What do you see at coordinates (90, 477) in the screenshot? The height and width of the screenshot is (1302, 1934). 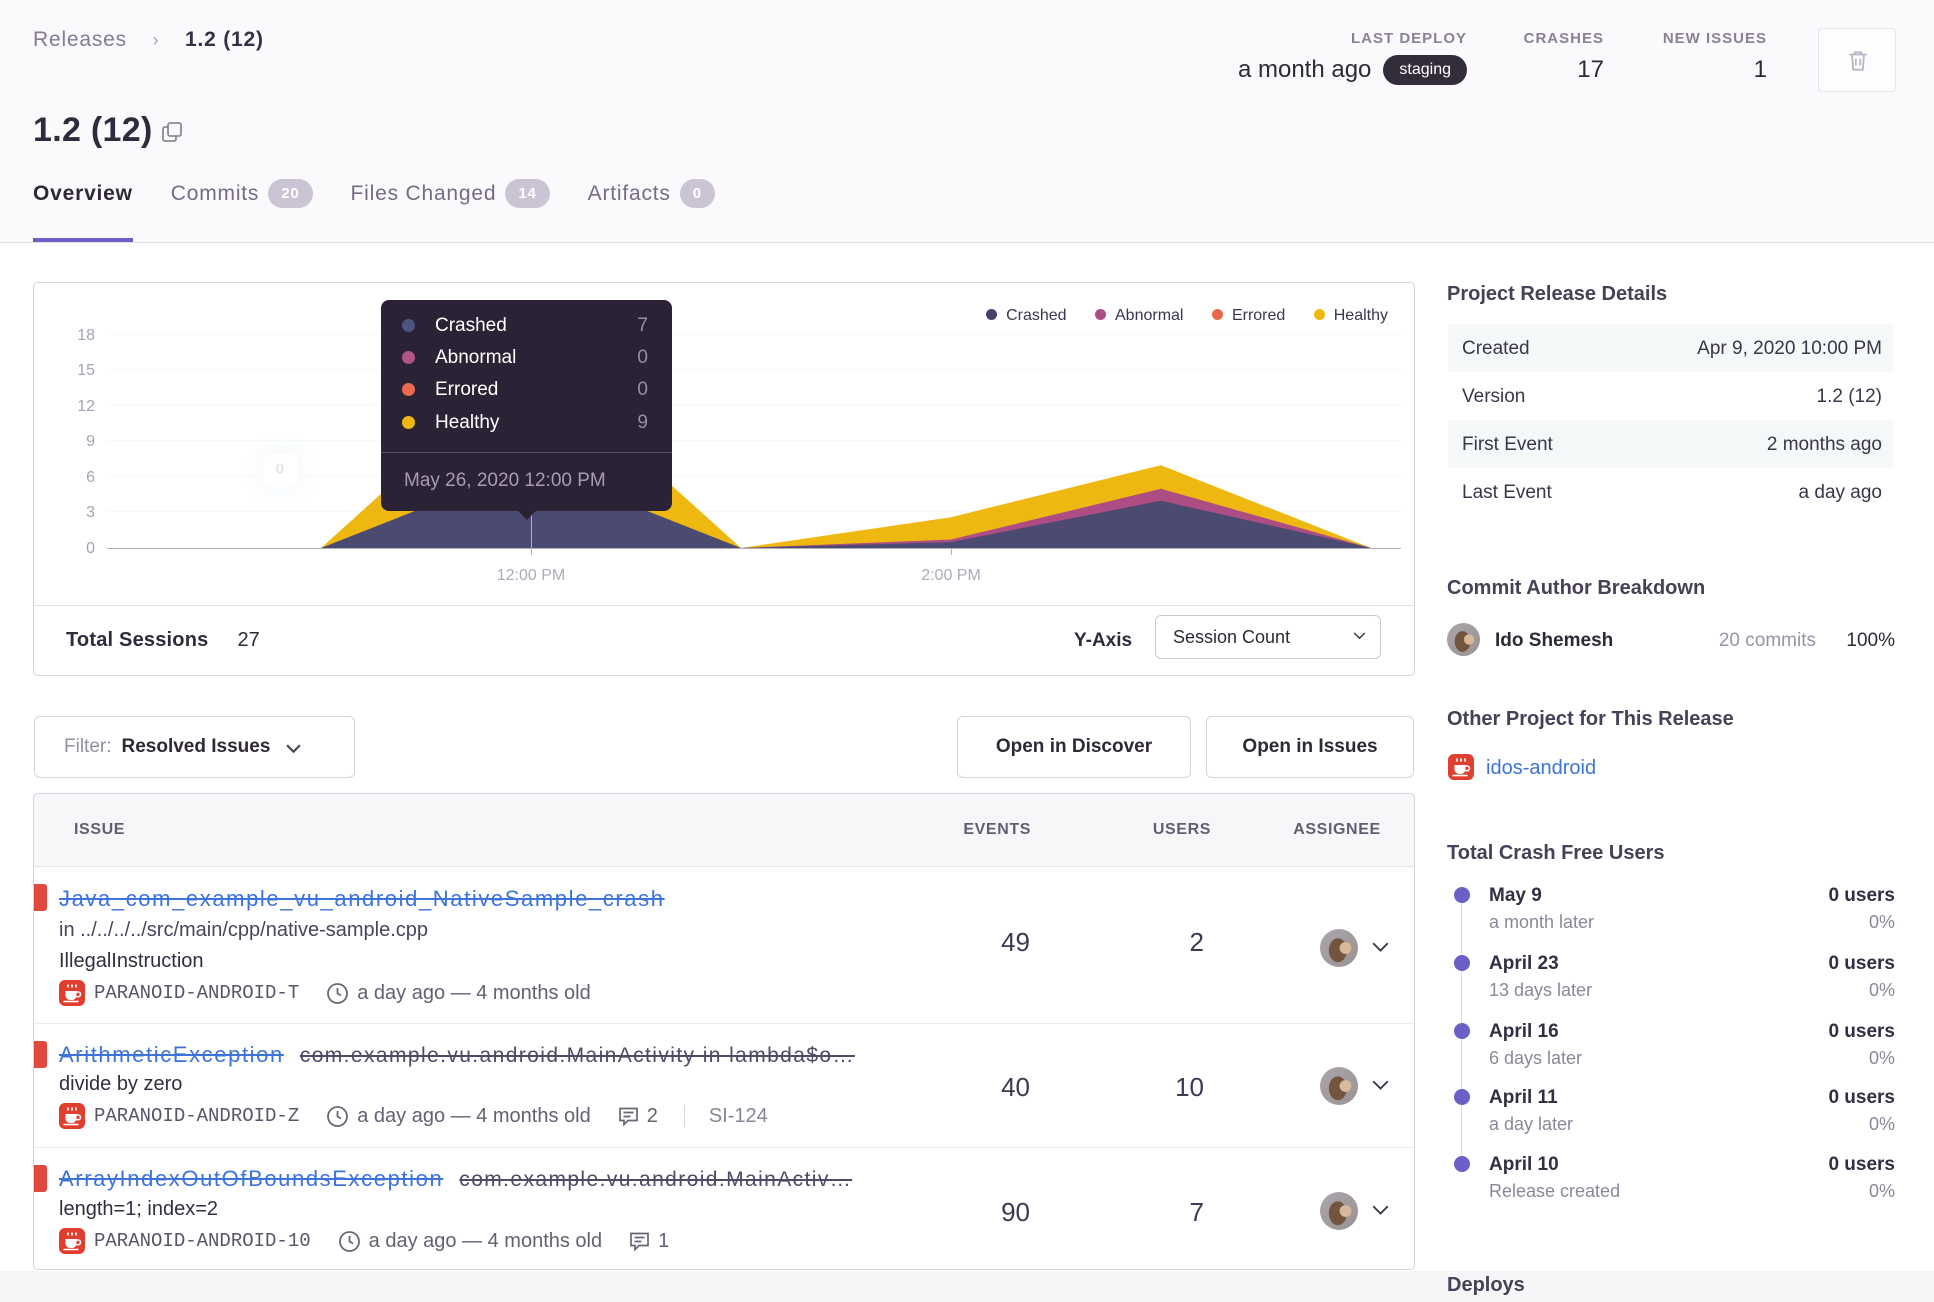 I see `svg-text: 6` at bounding box center [90, 477].